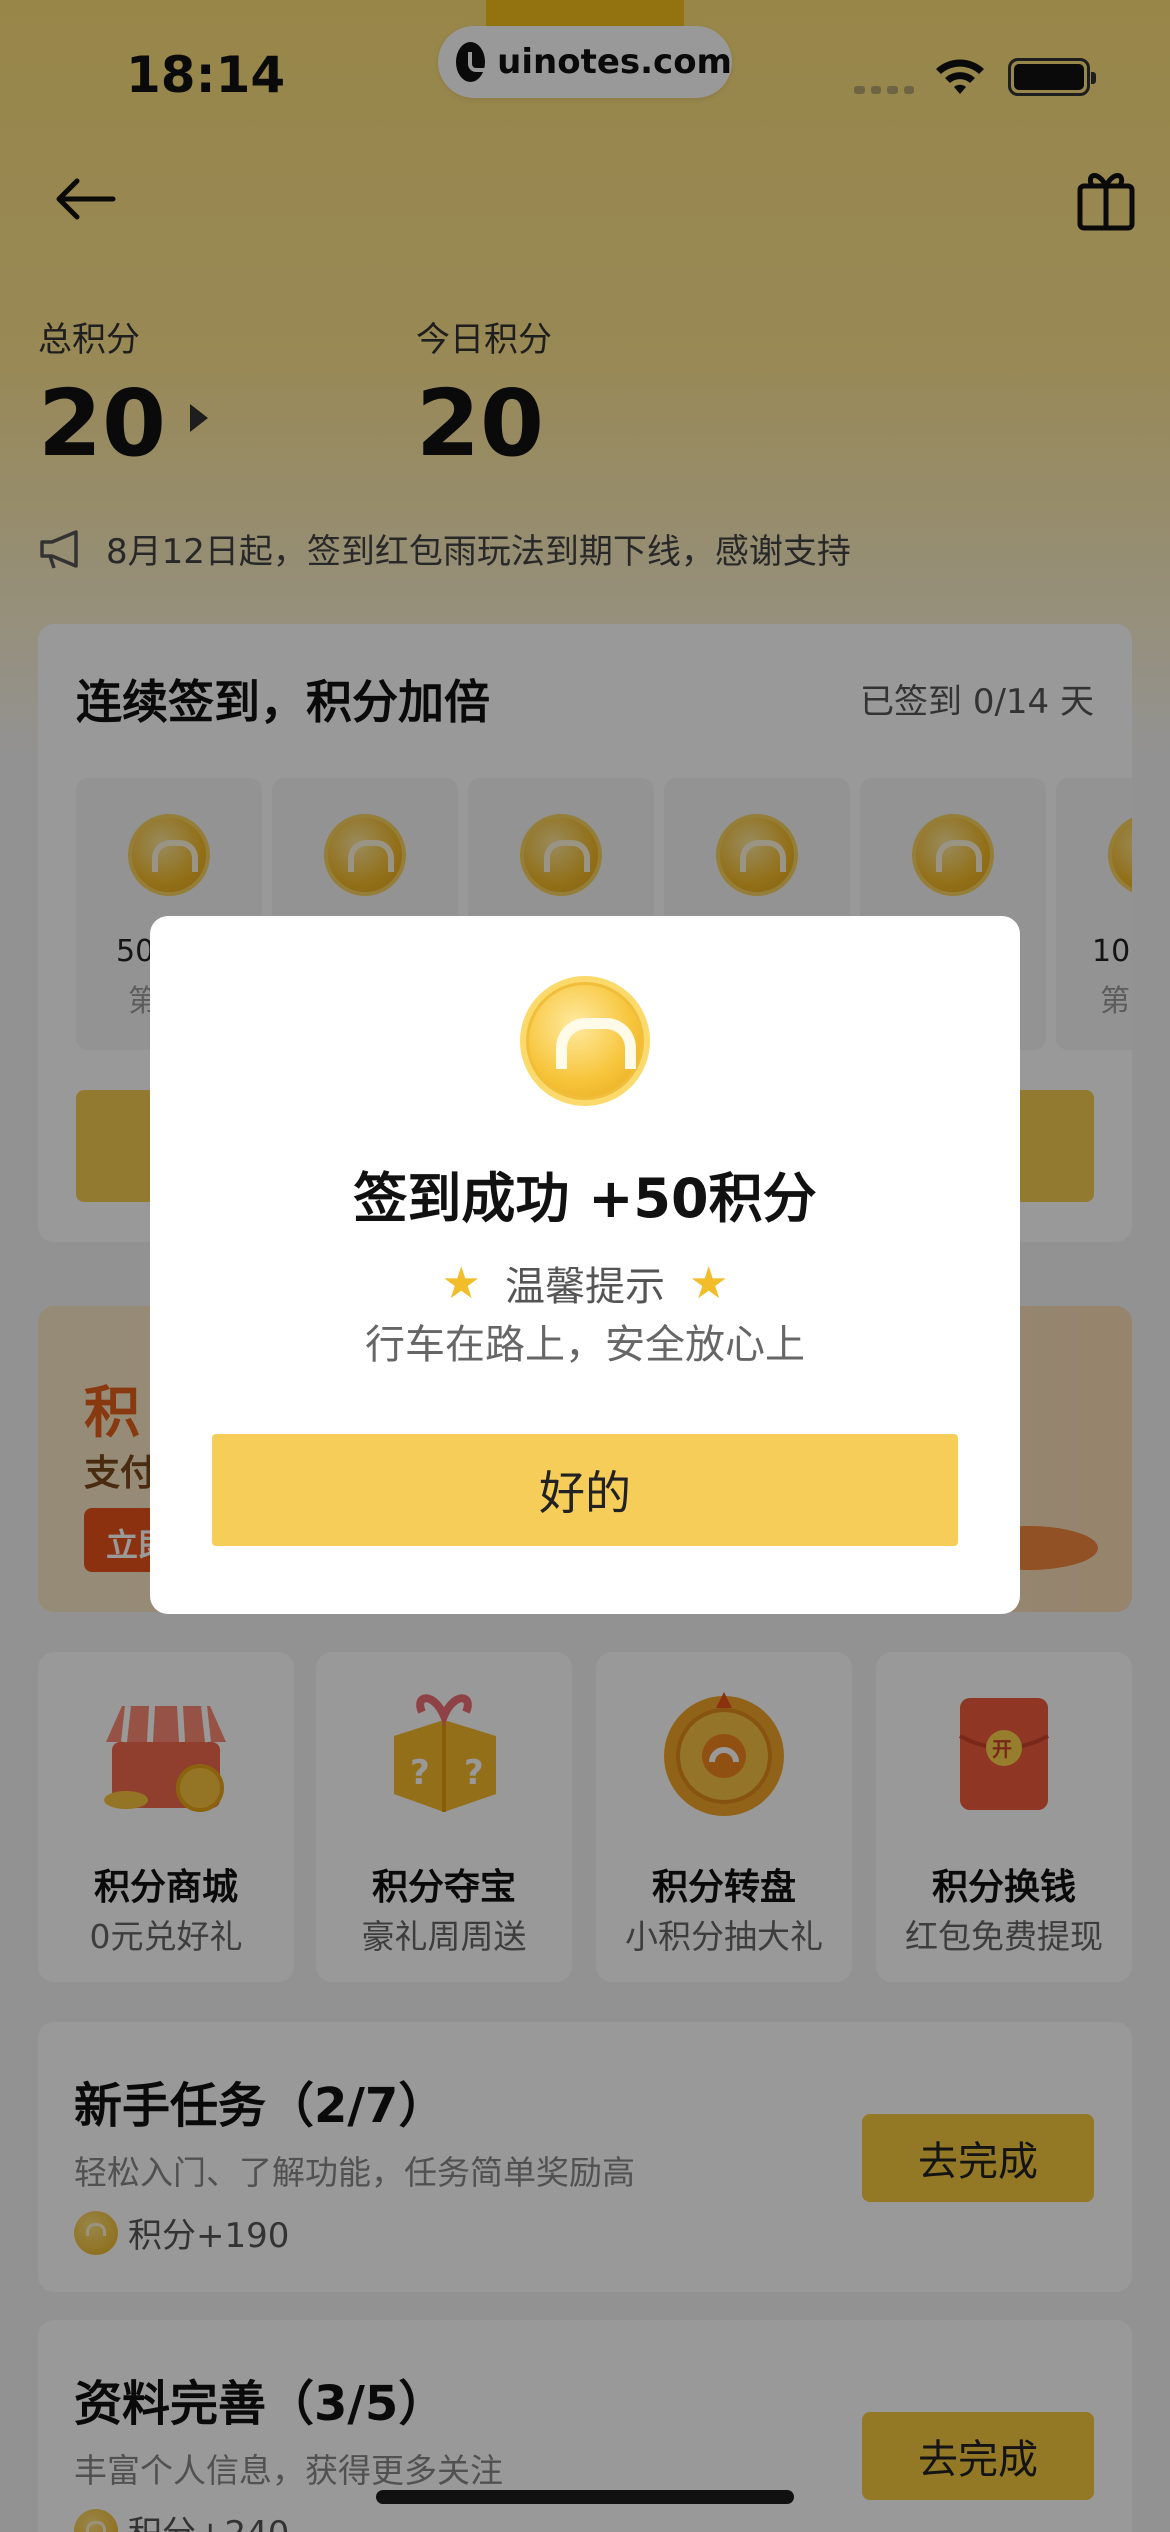 The width and height of the screenshot is (1170, 2532). I want to click on dialog-title: 签到成功 +50积分, so click(585, 1198).